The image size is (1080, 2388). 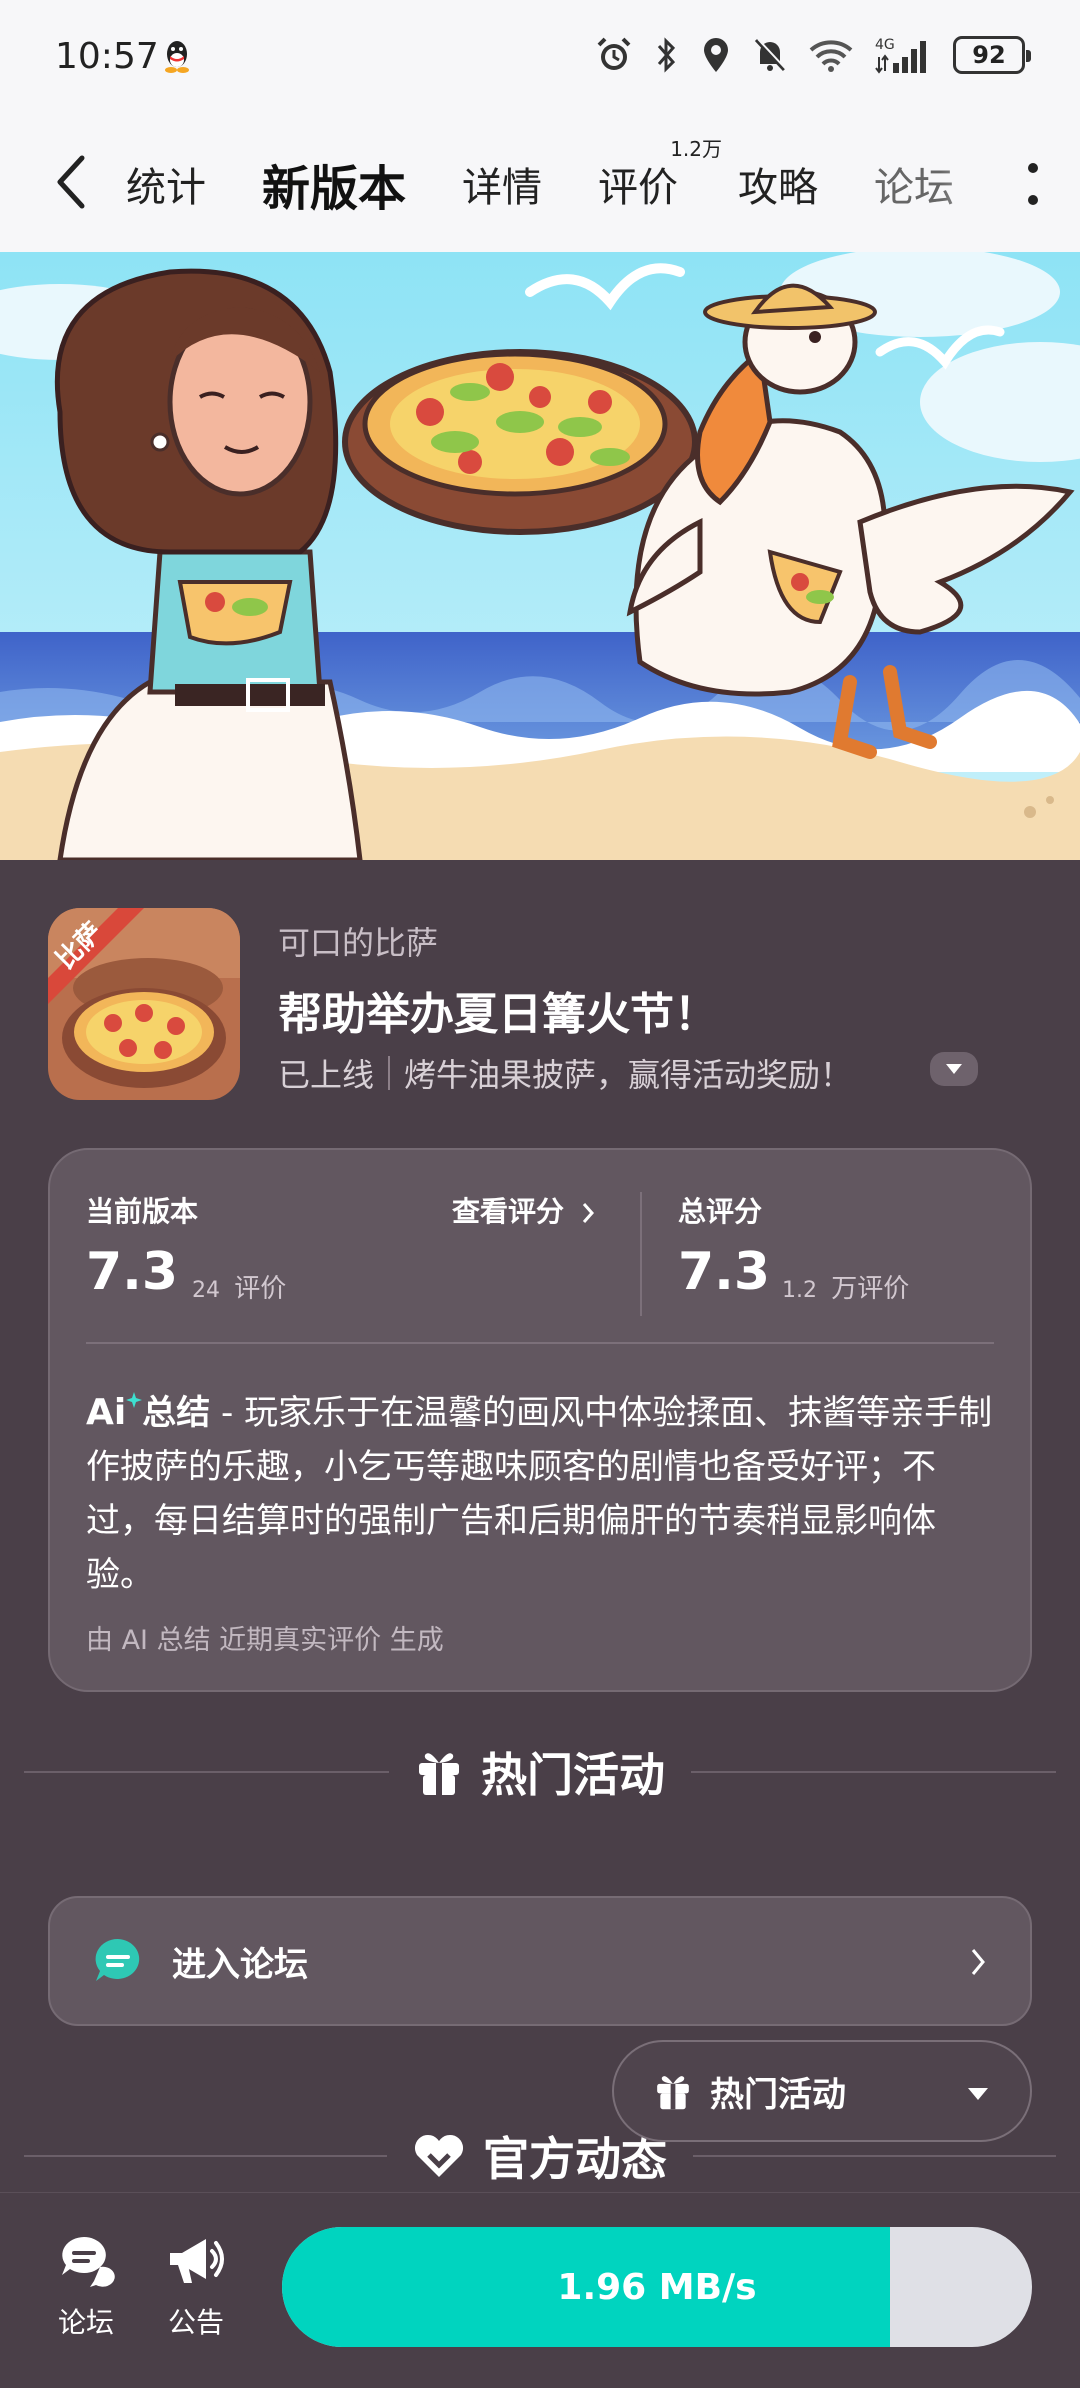 What do you see at coordinates (1033, 184) in the screenshot?
I see `more-vertical-icon` at bounding box center [1033, 184].